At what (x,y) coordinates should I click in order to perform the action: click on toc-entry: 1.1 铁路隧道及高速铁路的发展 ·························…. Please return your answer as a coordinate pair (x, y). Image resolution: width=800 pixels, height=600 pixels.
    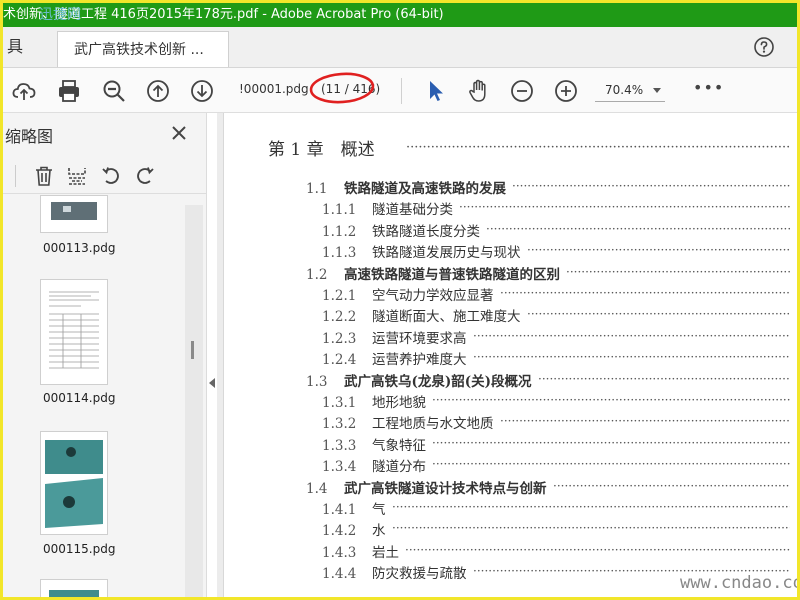
    Looking at the image, I should click on (548, 187).